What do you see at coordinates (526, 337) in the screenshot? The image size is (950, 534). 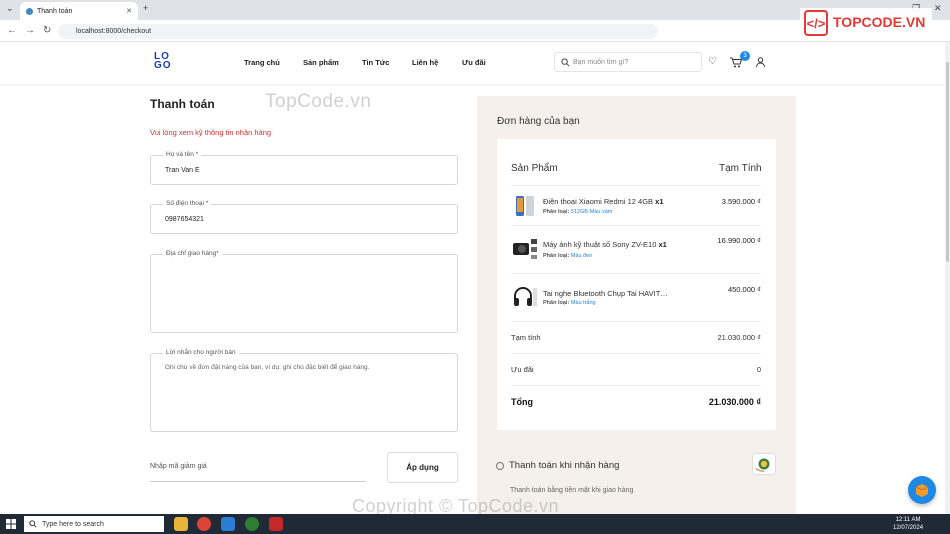 I see `subtotal-label: Tạm tính` at bounding box center [526, 337].